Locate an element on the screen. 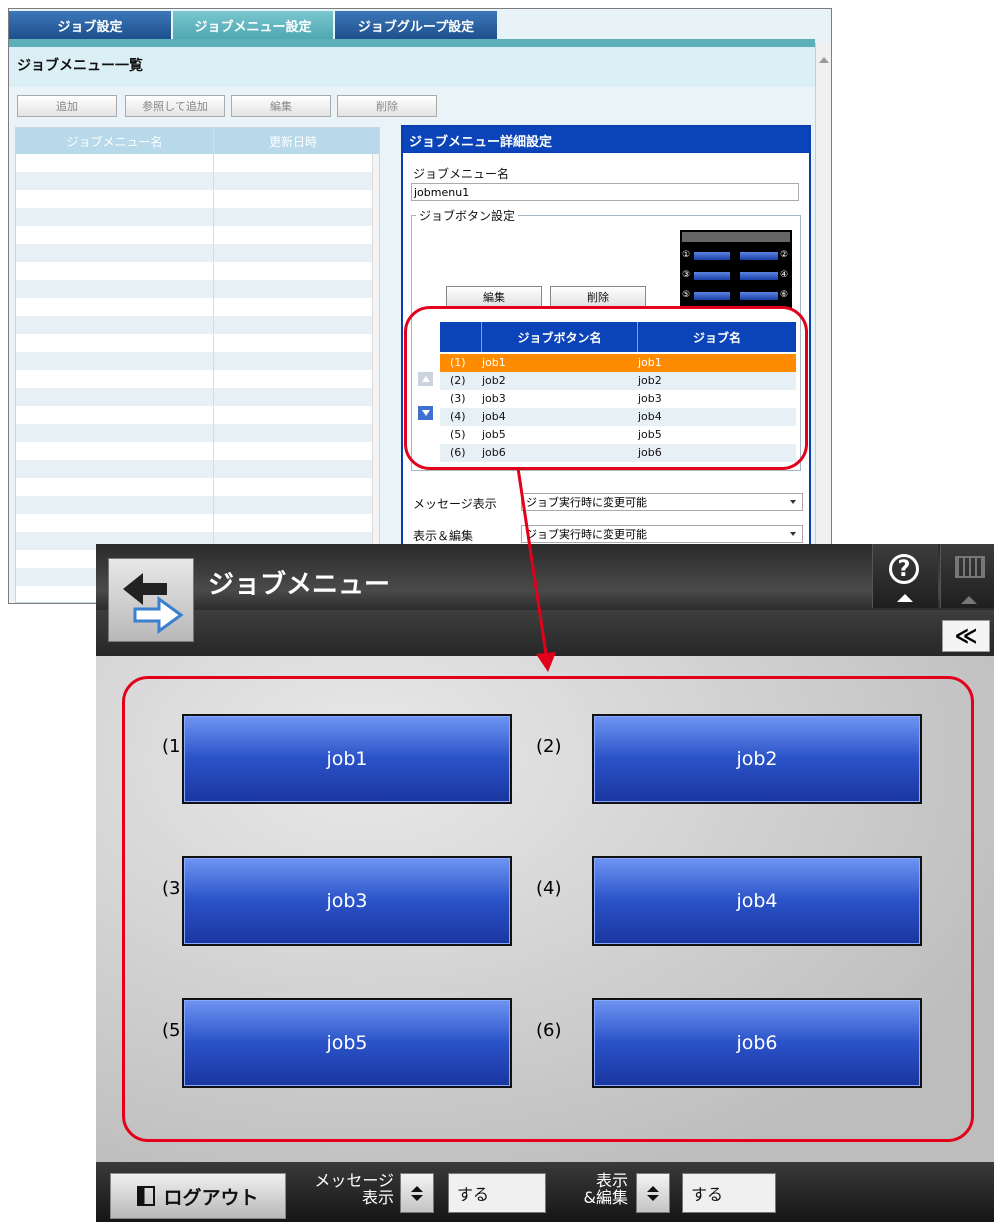 The image size is (994, 1222). display-edit-label: 表示 &編集 is located at coordinates (590, 1189).